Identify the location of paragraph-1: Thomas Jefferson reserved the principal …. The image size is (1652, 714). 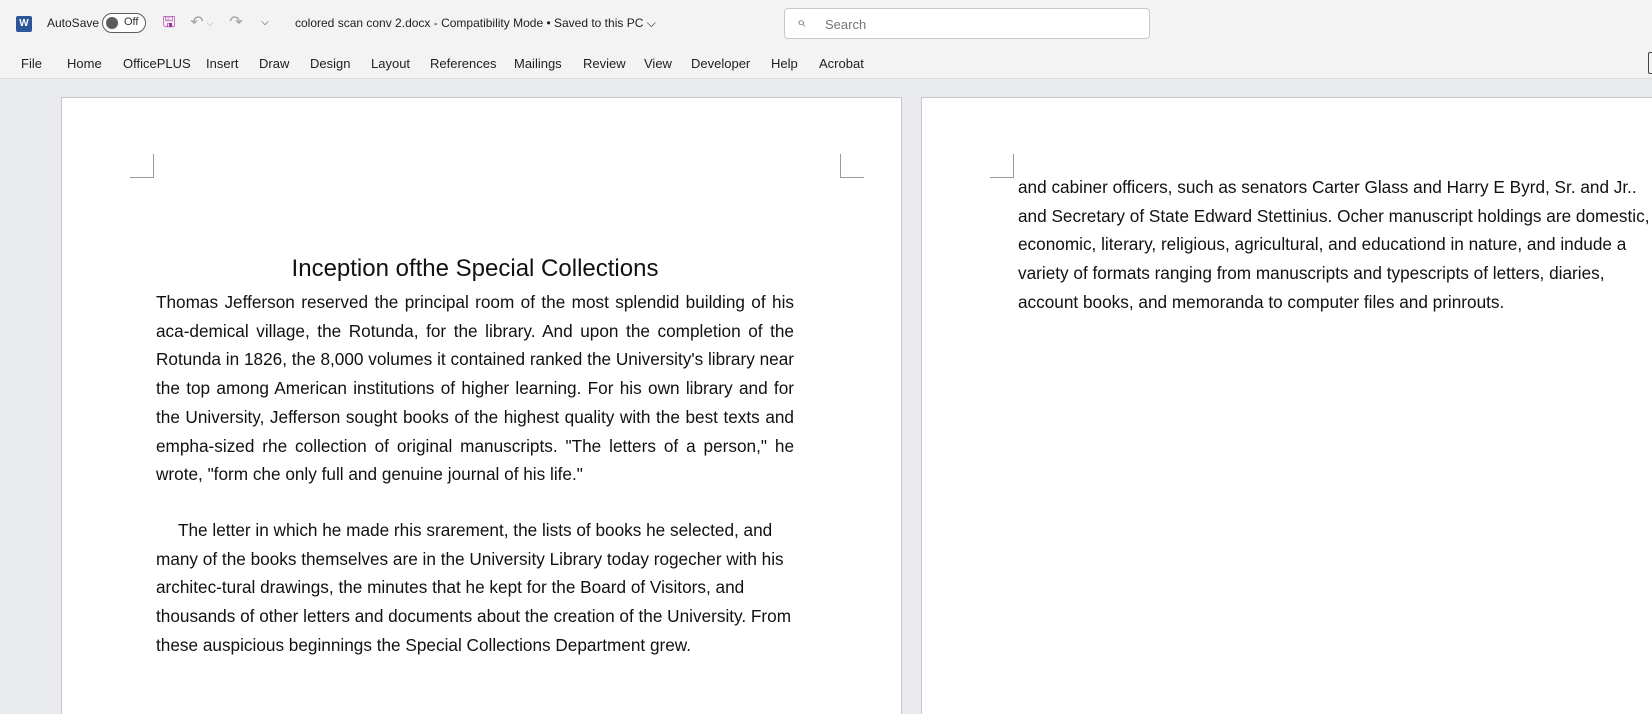
(475, 388).